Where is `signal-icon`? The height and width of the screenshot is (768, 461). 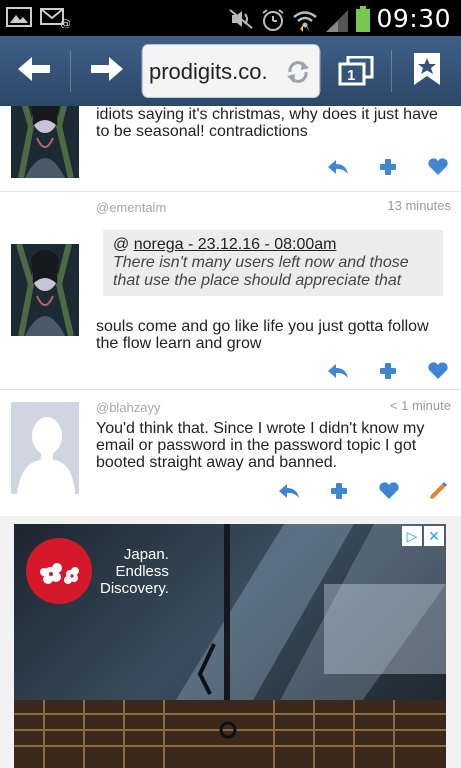
signal-icon is located at coordinates (337, 20).